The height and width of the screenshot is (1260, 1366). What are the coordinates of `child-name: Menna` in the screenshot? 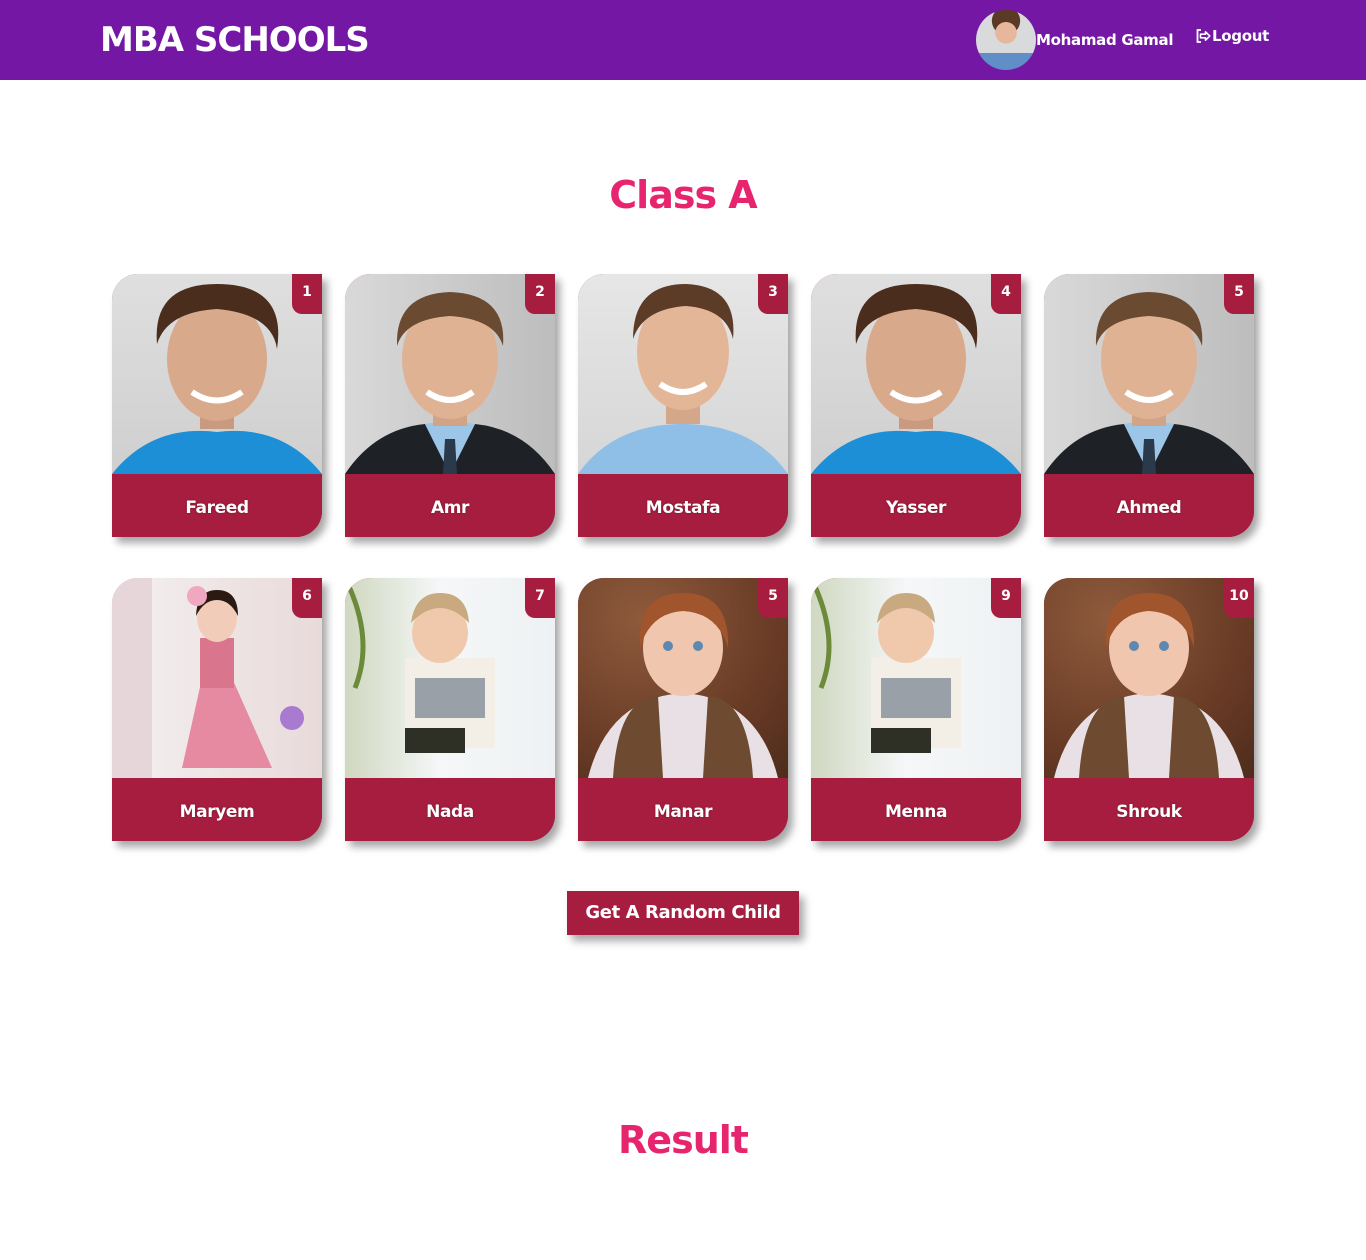 It's located at (916, 809).